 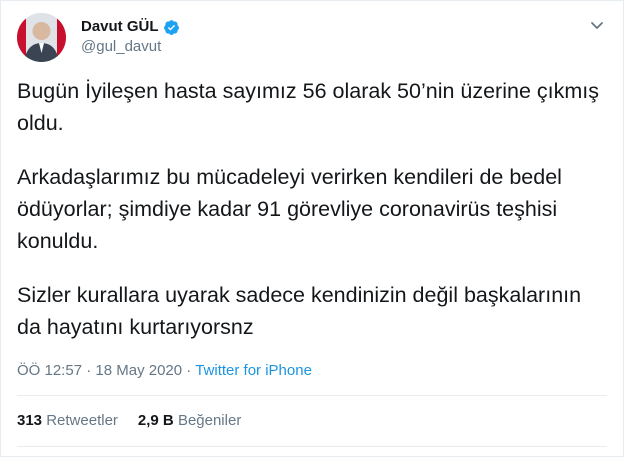 I want to click on tweet-header: Davut GÜL @gul_davut, so click(x=312, y=37).